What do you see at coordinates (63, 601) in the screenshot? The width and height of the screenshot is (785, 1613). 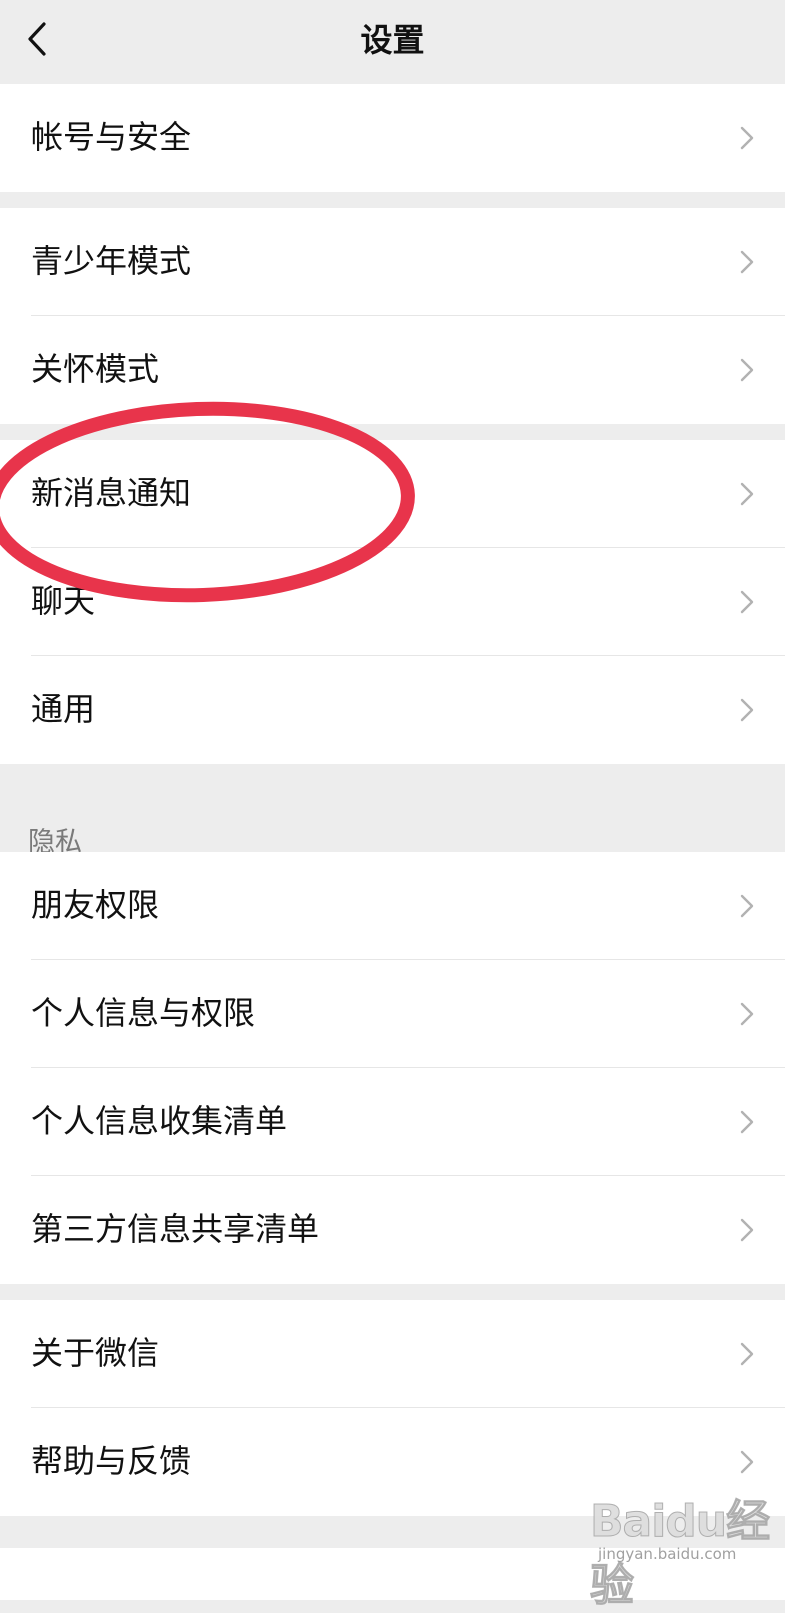 I see `settings-item-label: 聊天` at bounding box center [63, 601].